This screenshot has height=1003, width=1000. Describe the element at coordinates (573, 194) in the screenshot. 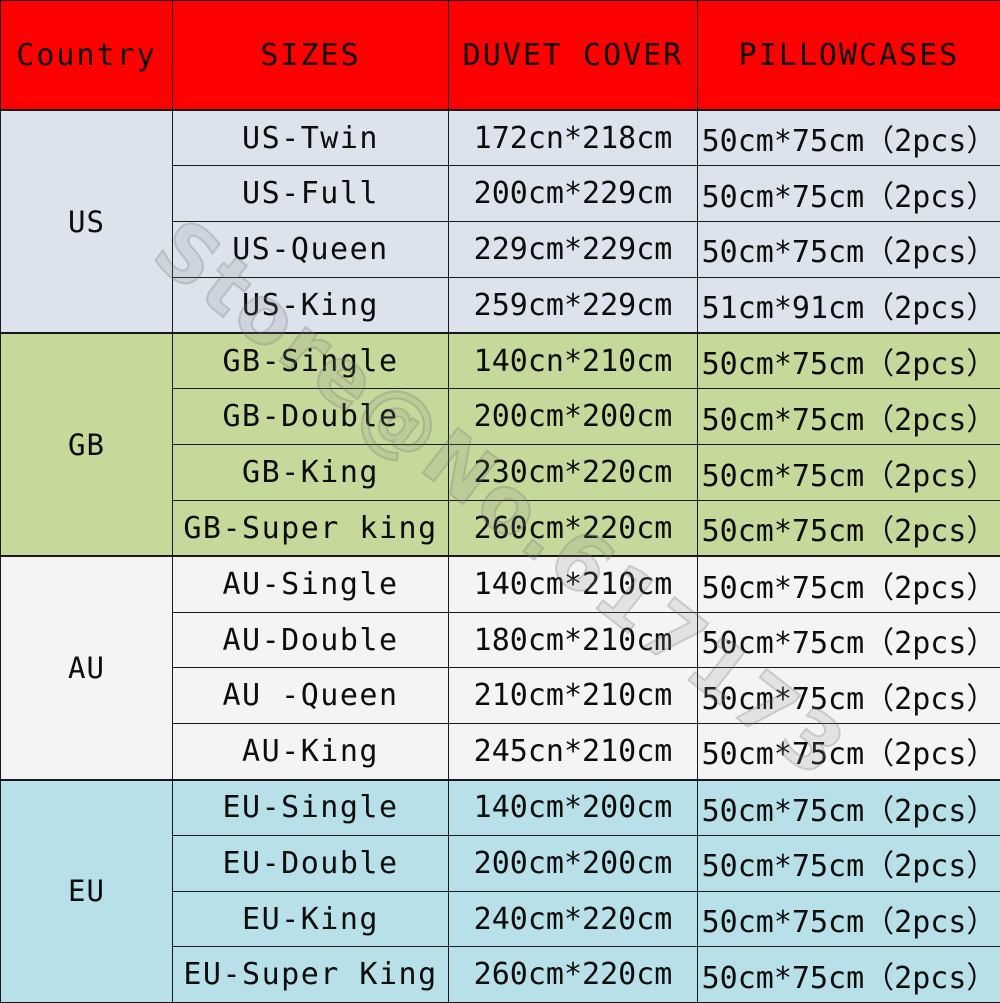

I see `duvet-cover-size-cell: 200cm*229cm` at that location.